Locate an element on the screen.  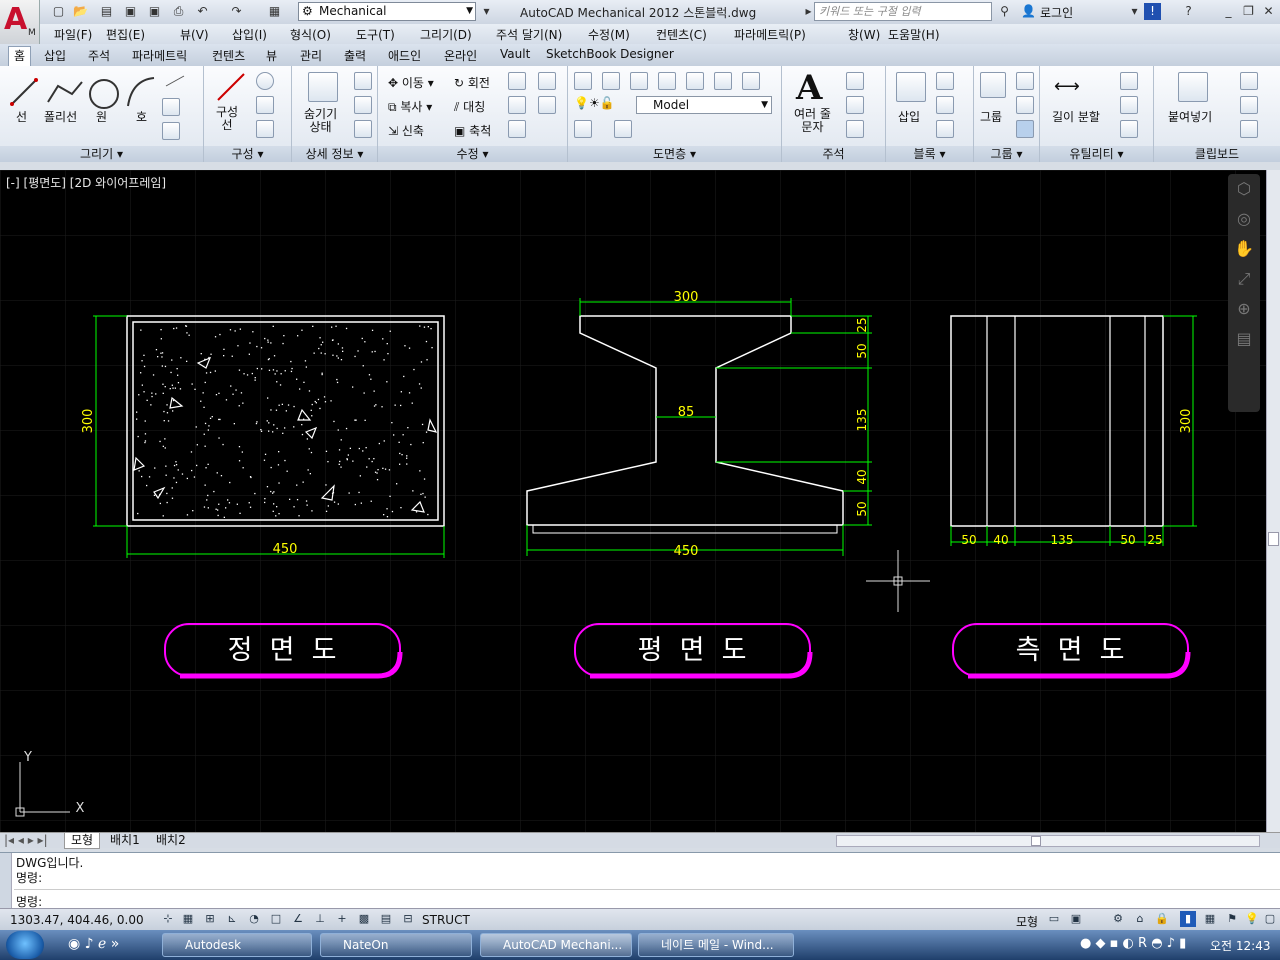
group-tool-icon is located at coordinates (1025, 105).